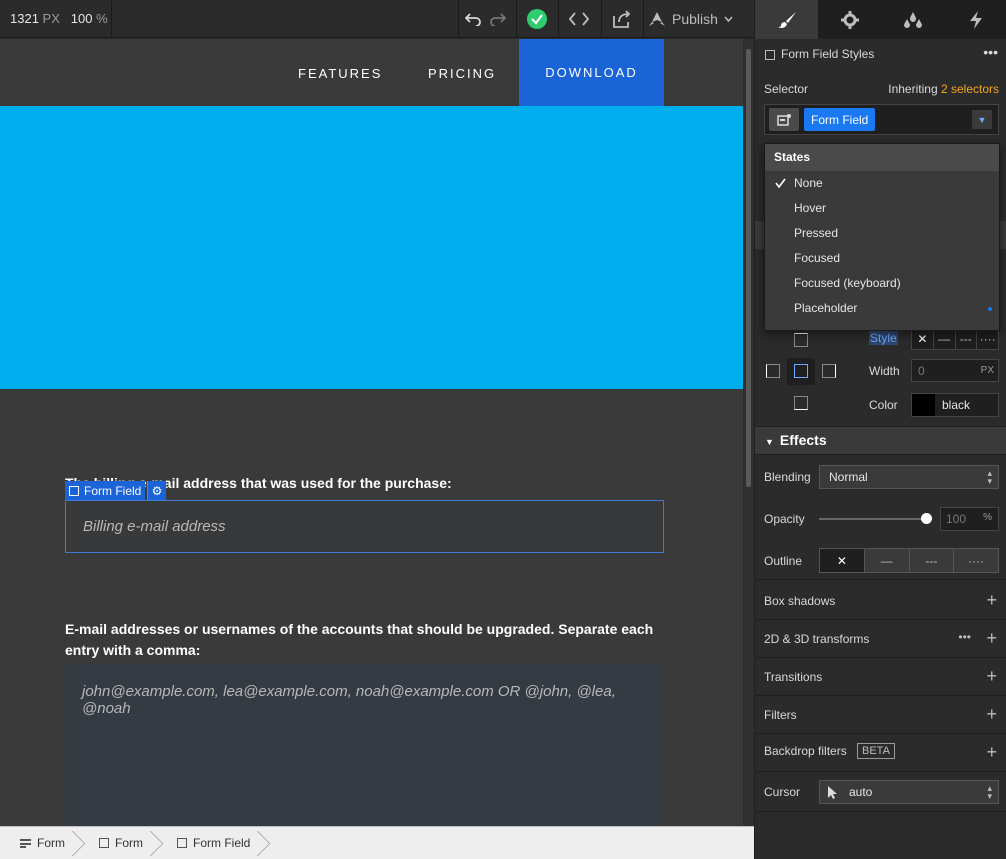 Image resolution: width=1006 pixels, height=859 pixels. What do you see at coordinates (882, 233) in the screenshot?
I see `state-option-pressed: Pressed` at bounding box center [882, 233].